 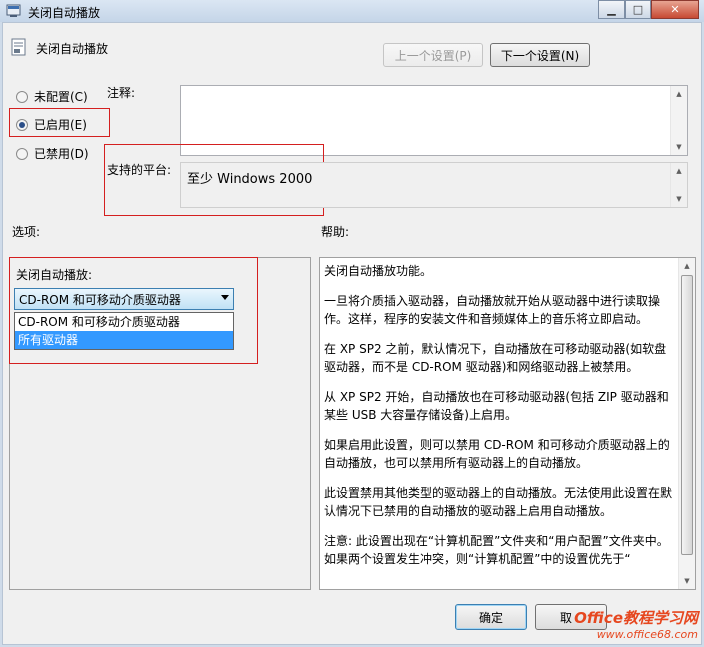 I want to click on radio-enabled: 已启用(E), so click(x=51, y=124).